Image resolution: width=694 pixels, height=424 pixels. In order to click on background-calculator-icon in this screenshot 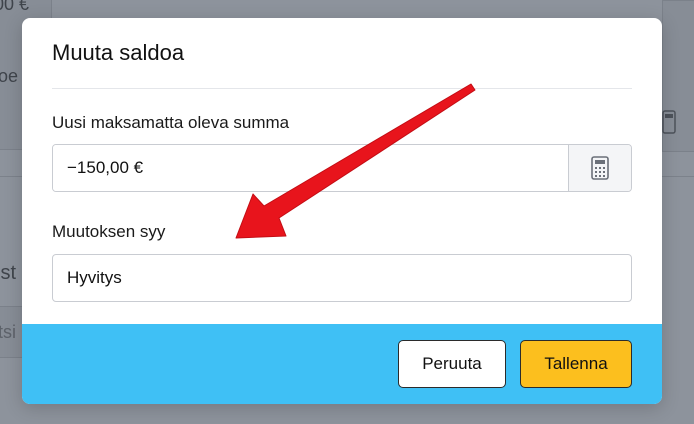, I will do `click(669, 124)`.